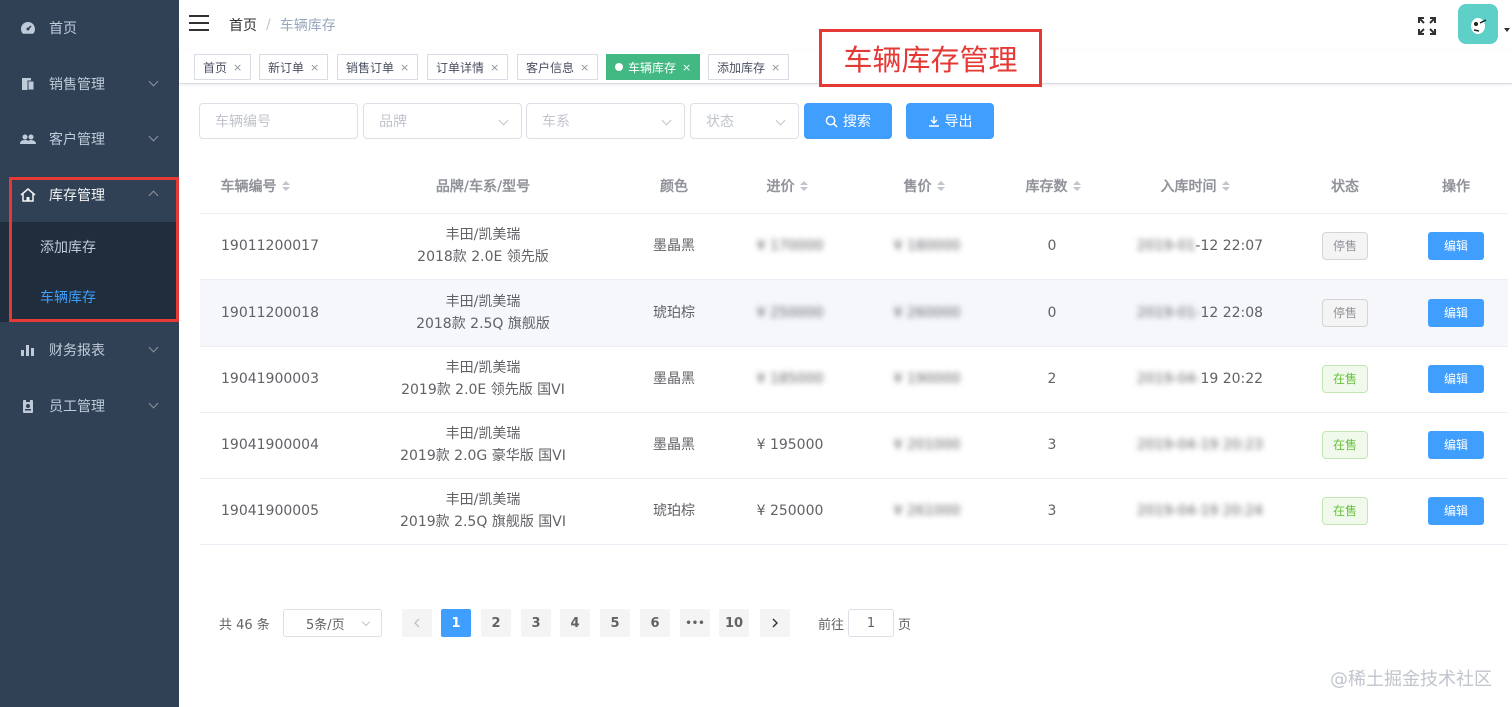 This screenshot has width=1512, height=707. Describe the element at coordinates (215, 67) in the screenshot. I see `tag-label: 首页` at that location.